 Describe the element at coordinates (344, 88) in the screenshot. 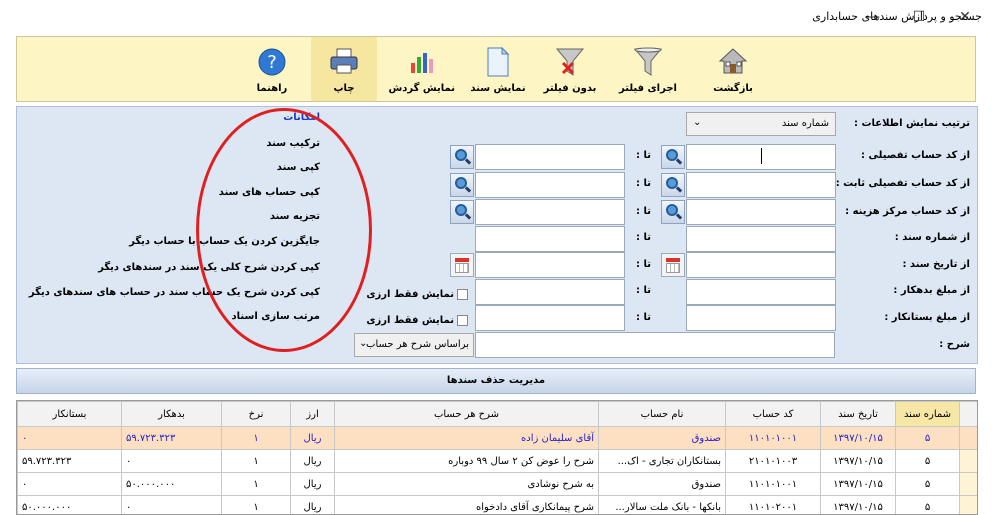

I see `print-label: چاپ` at that location.